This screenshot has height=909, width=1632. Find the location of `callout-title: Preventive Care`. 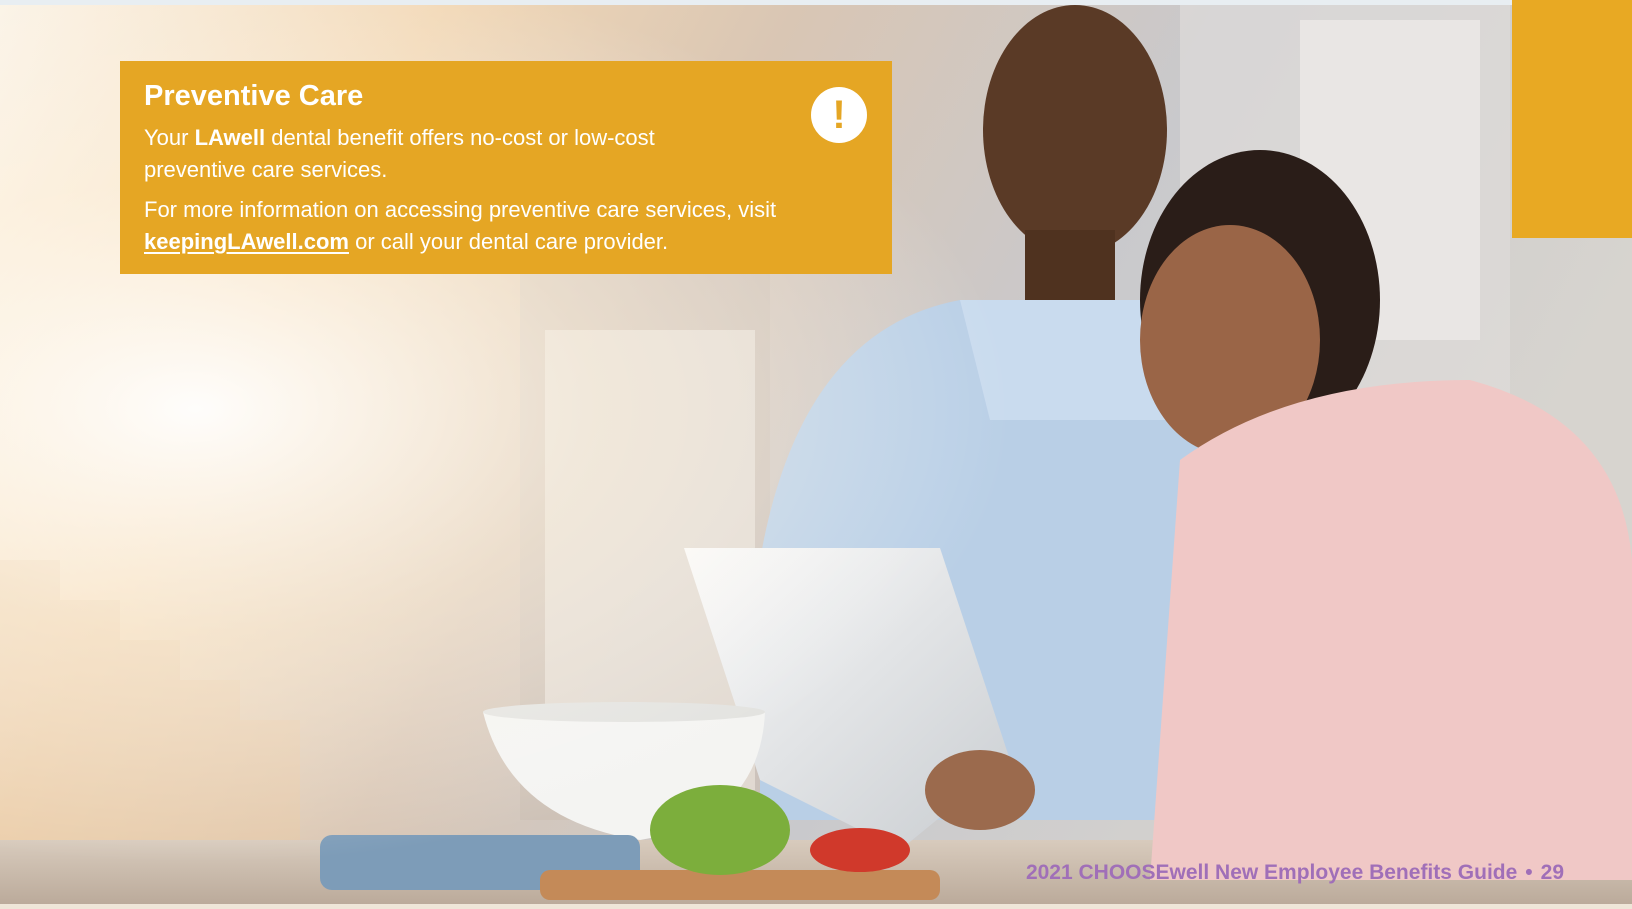

callout-title: Preventive Care is located at coordinates (254, 96).